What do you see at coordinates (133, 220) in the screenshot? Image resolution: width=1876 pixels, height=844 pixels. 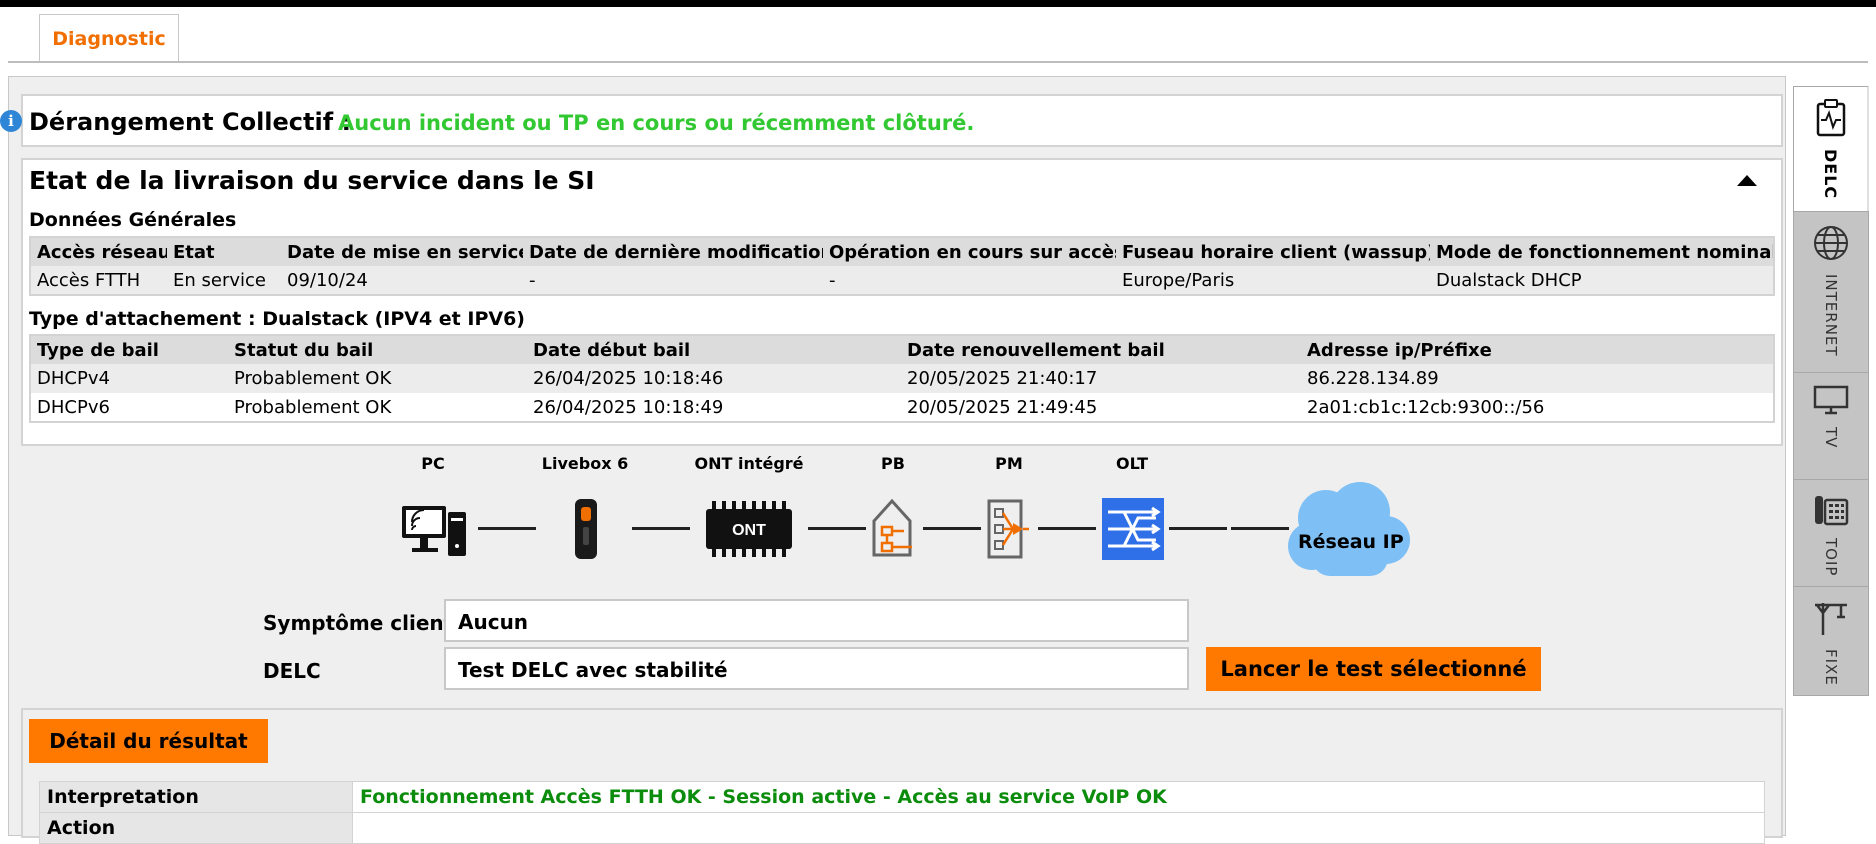 I see `general-data-title: Données Générales` at bounding box center [133, 220].